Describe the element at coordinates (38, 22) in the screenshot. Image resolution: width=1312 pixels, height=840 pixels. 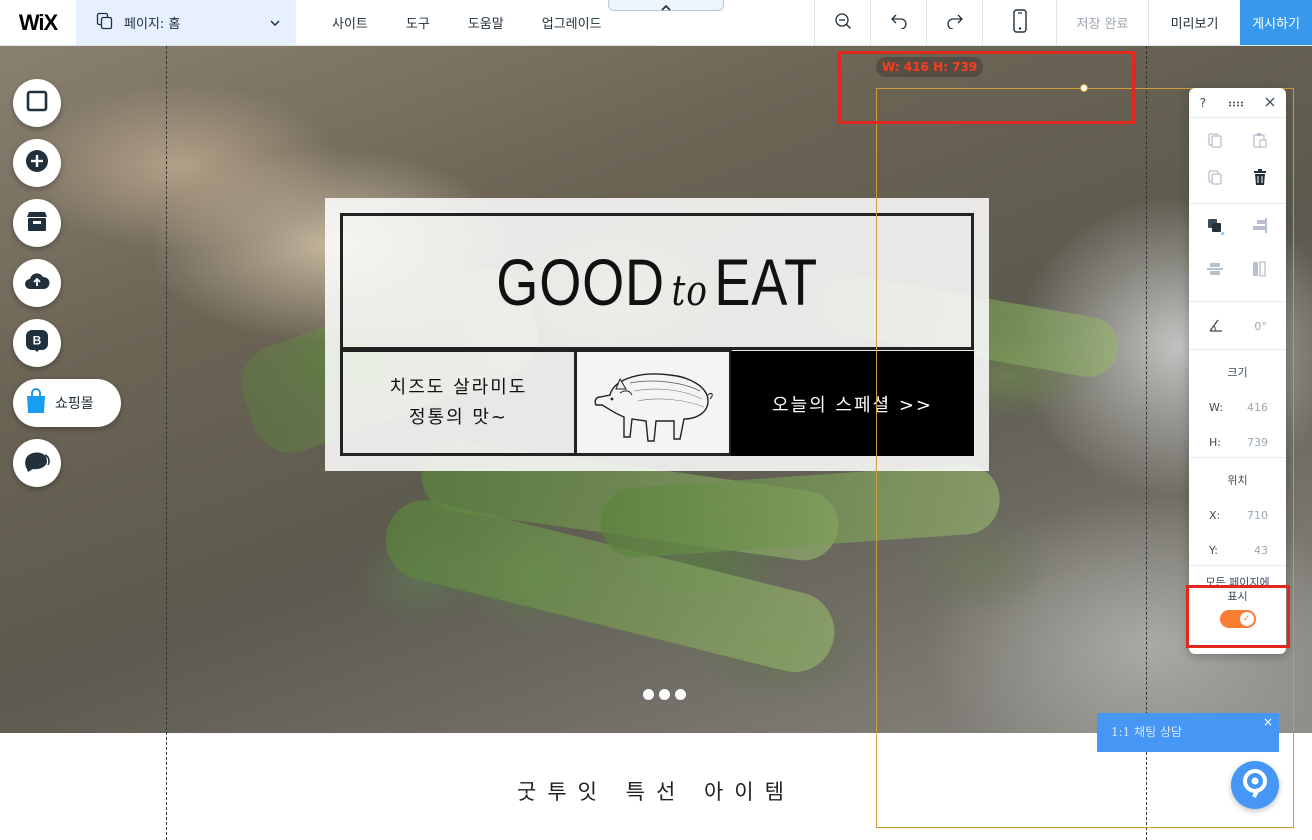
I see `wix-logo: WiX` at that location.